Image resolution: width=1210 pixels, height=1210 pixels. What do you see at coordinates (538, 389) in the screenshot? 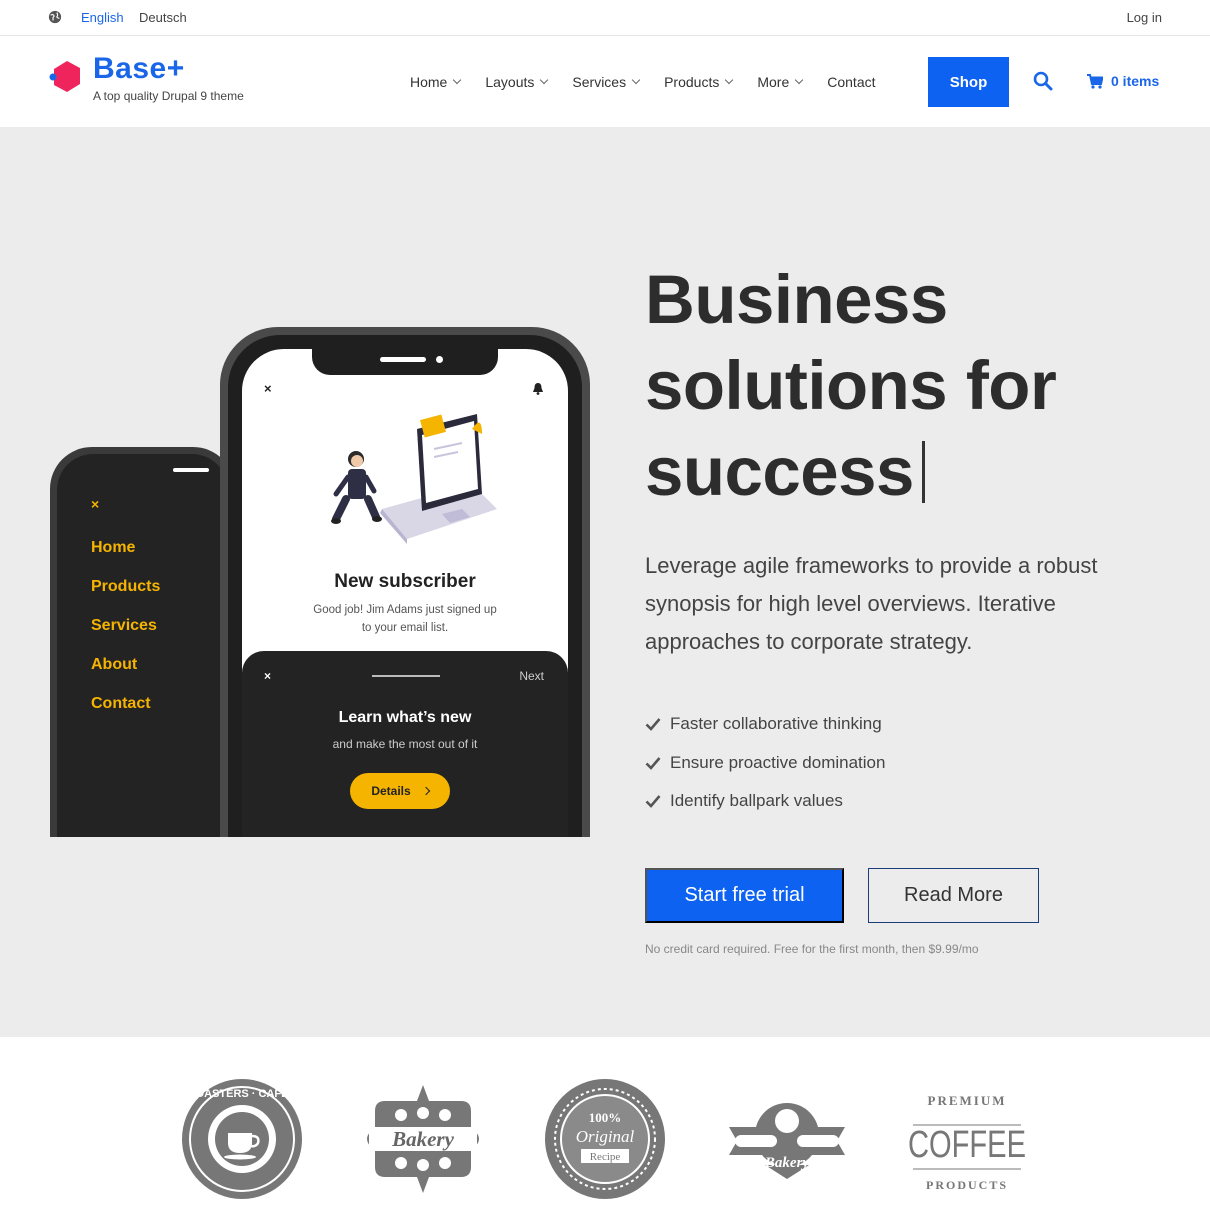
I see `bell-icon` at bounding box center [538, 389].